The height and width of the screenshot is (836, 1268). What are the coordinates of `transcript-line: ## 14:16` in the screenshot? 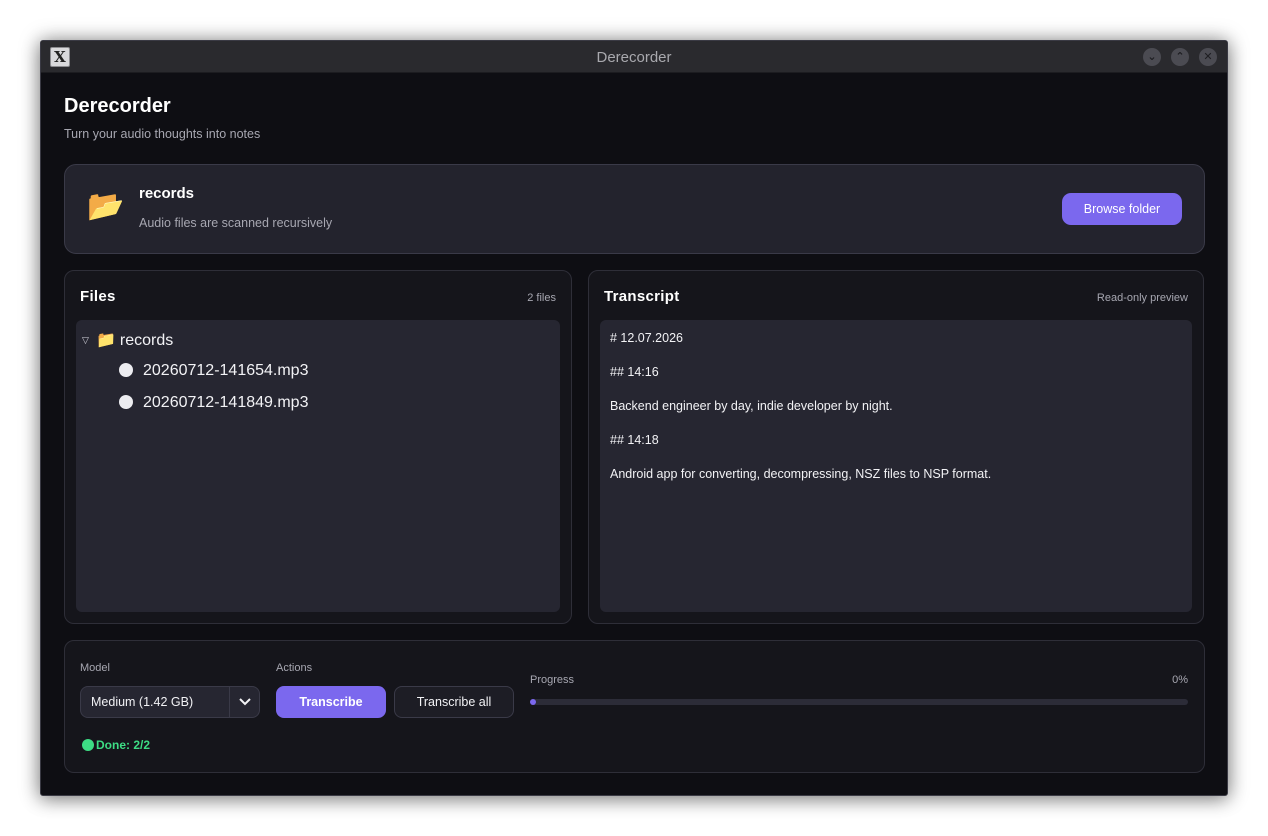 It's located at (634, 372).